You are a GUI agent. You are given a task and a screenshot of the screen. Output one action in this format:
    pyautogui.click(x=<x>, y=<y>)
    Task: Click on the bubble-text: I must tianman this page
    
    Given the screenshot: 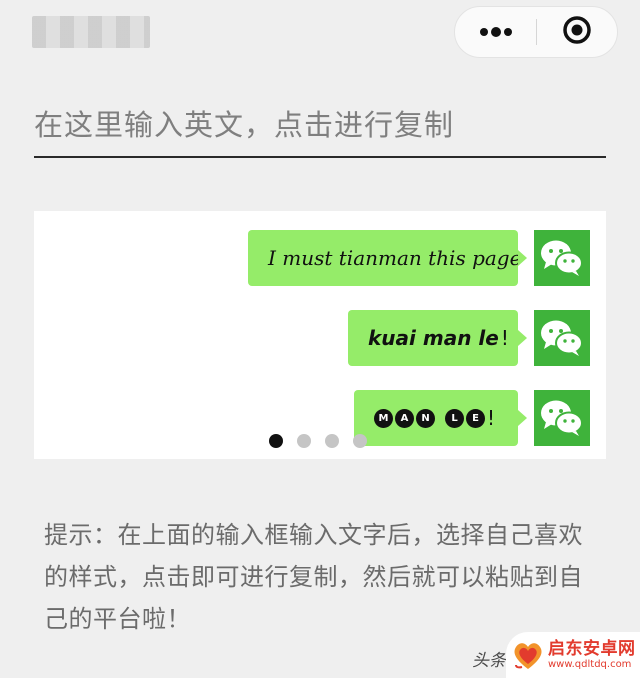 What is the action you would take?
    pyautogui.click(x=395, y=258)
    